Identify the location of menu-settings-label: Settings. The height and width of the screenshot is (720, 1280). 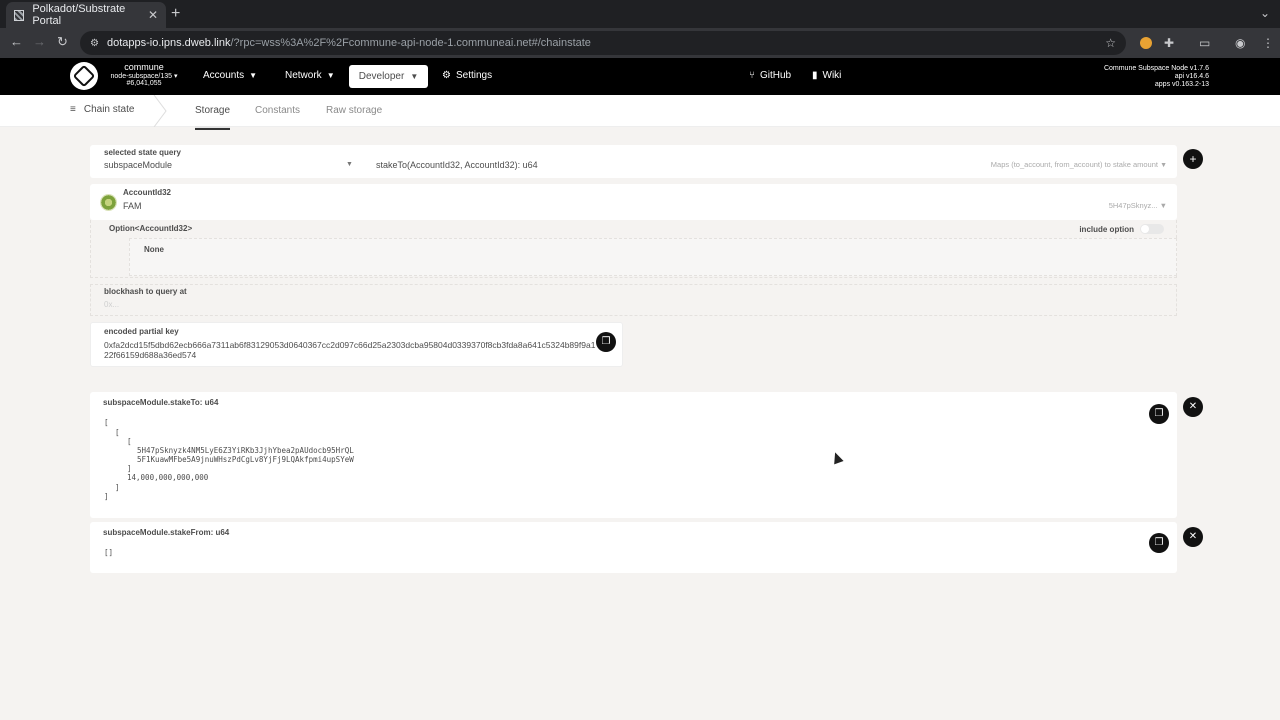
(474, 75).